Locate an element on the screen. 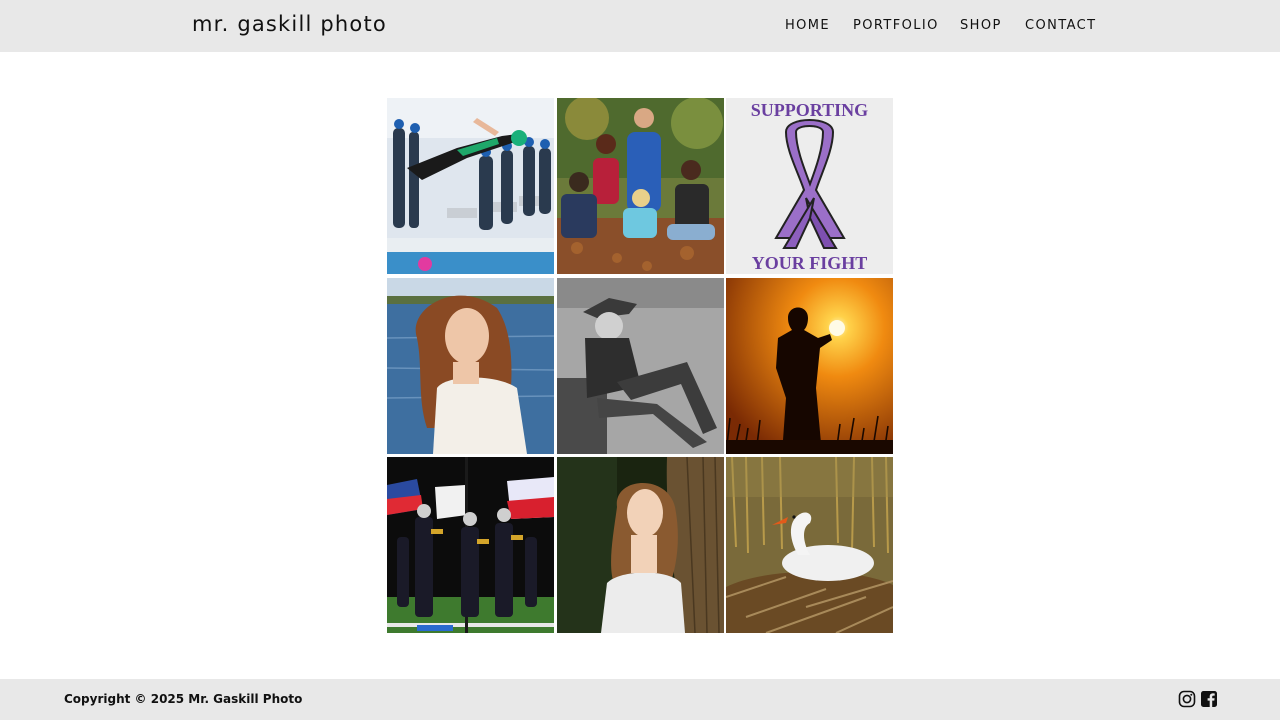  main-nav: HOME PORTFOLIO SHOP CONTACT is located at coordinates (640, 28).